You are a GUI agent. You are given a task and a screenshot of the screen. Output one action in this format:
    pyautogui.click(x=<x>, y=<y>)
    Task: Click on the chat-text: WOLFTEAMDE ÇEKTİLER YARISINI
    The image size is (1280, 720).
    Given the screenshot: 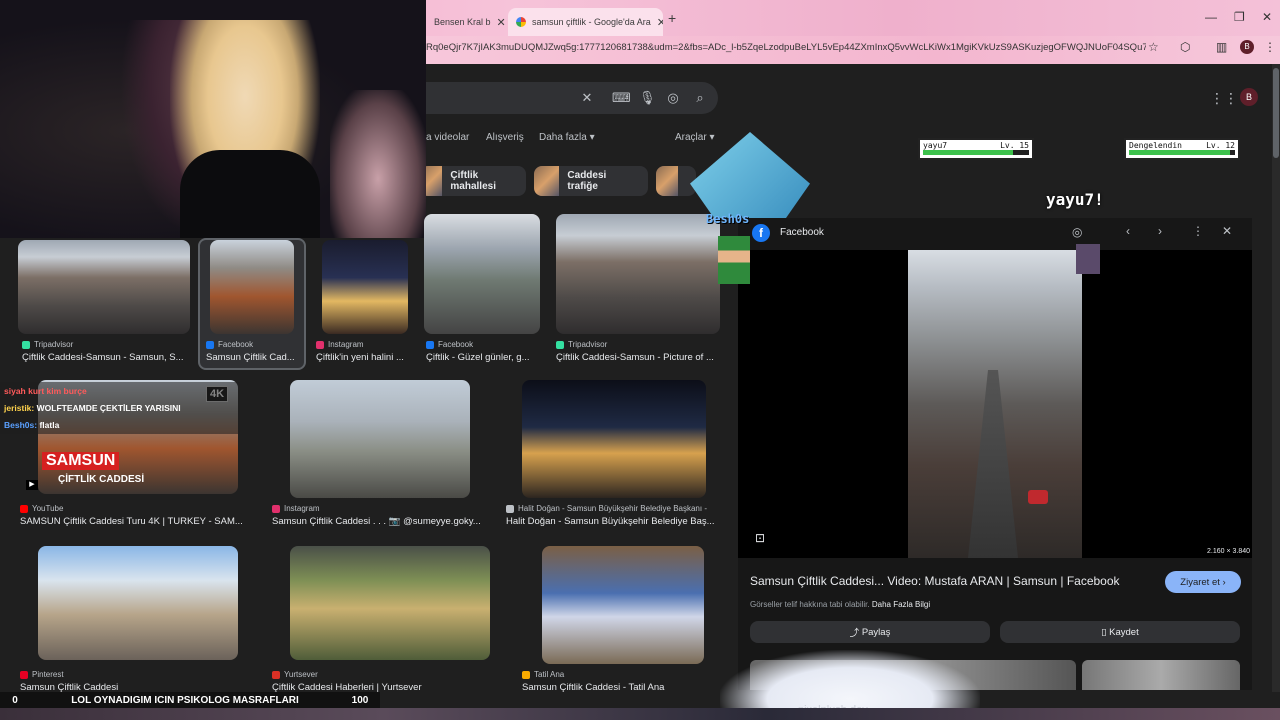 What is the action you would take?
    pyautogui.click(x=108, y=408)
    